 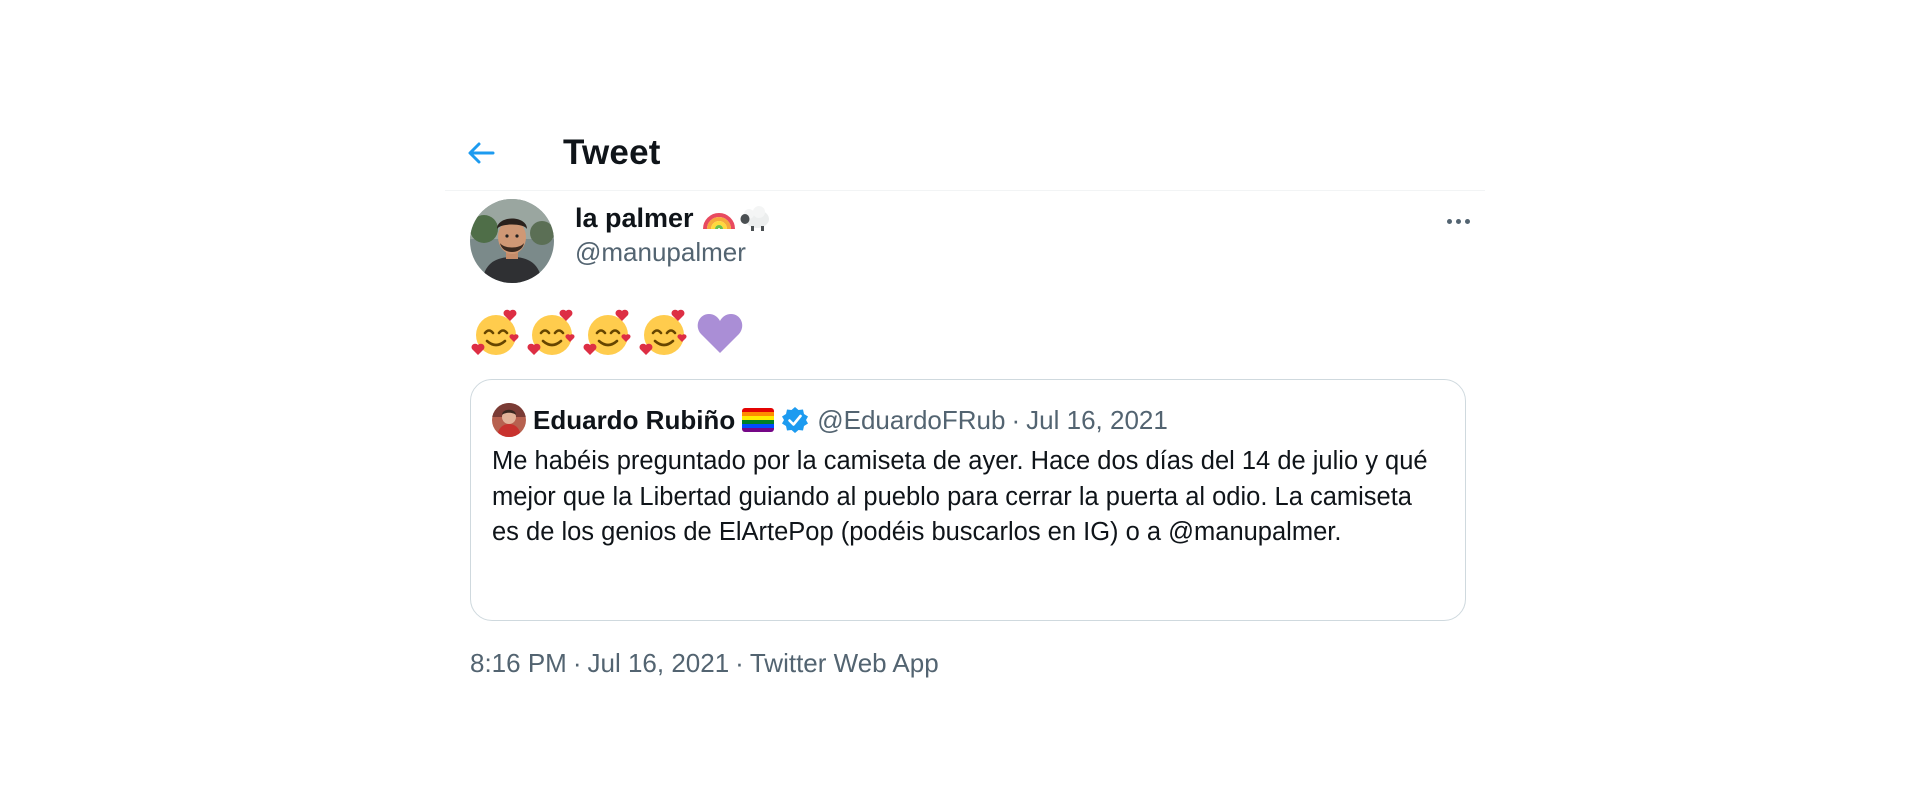 I want to click on tweet-metadata: 8:16 PM · Jul 16, 2021 · Twitter Web App, so click(x=704, y=663).